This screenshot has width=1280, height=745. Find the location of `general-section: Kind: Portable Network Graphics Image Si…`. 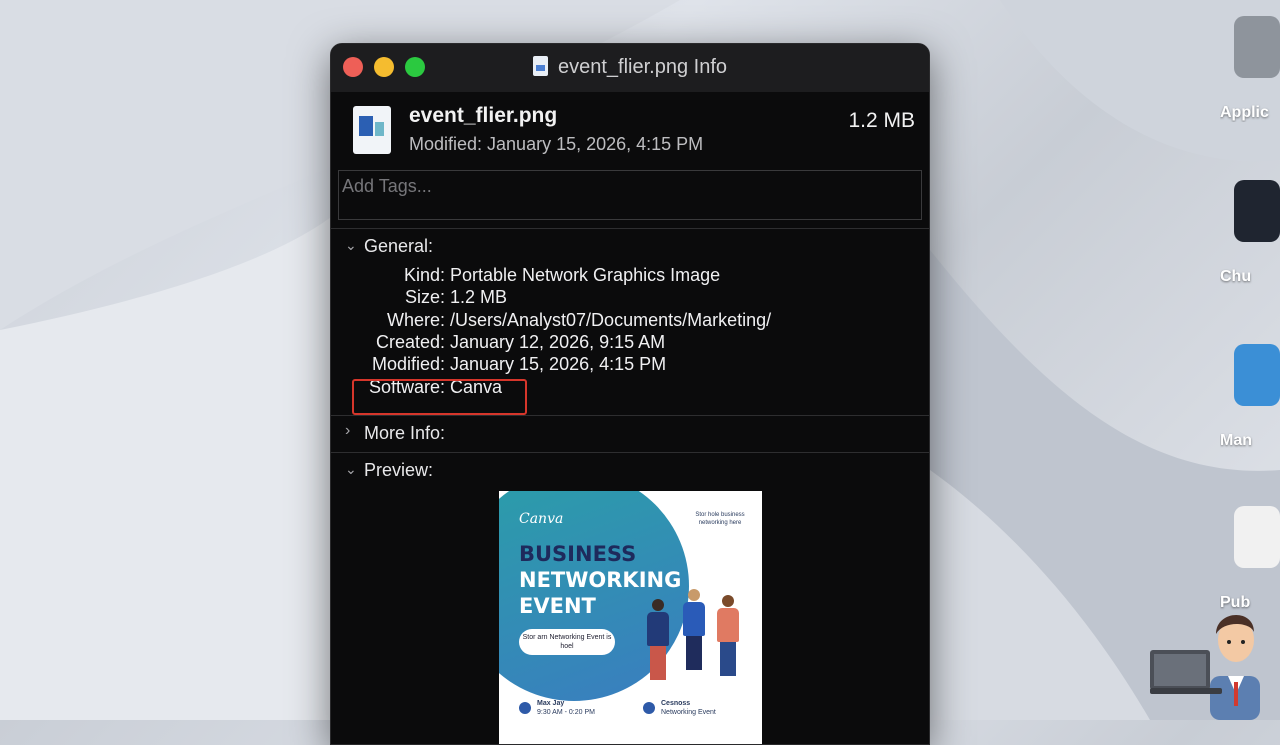

general-section: Kind: Portable Network Graphics Image Si… is located at coordinates (630, 338).